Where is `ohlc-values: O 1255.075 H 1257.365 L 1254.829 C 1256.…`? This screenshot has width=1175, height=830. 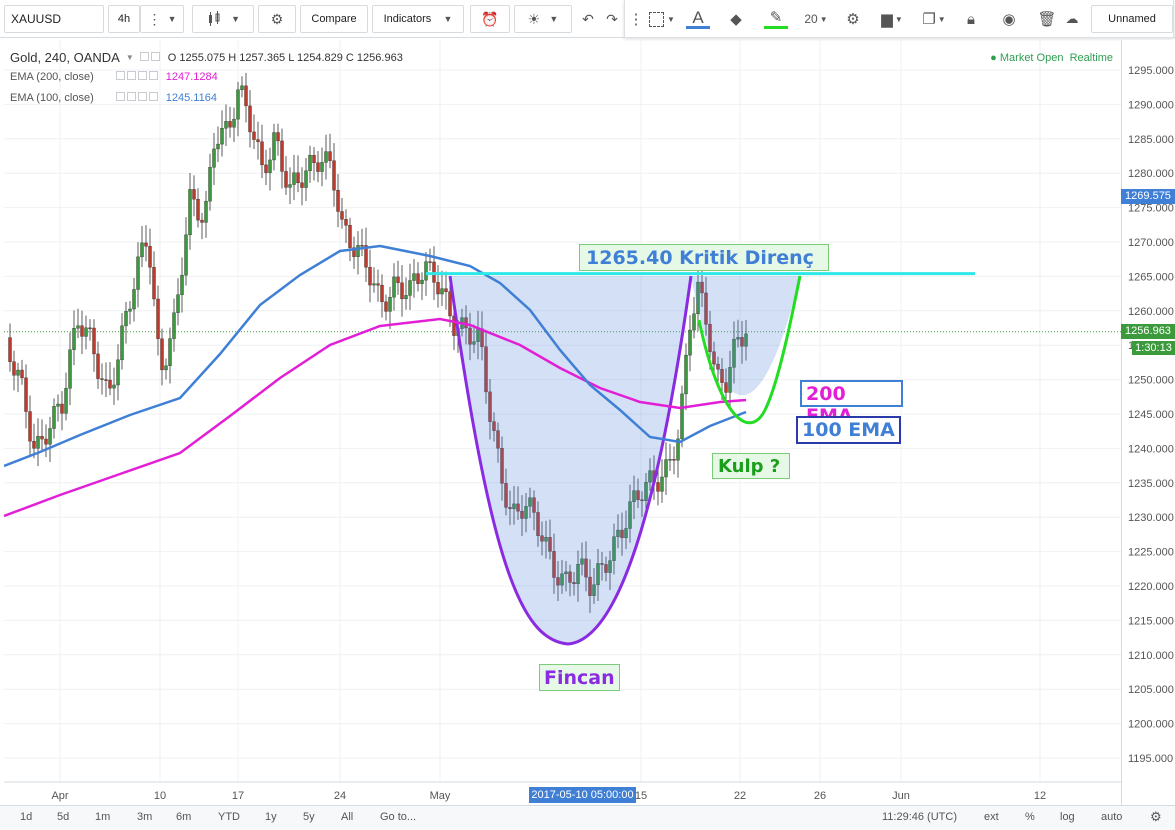 ohlc-values: O 1255.075 H 1257.365 L 1254.829 C 1256.… is located at coordinates (285, 57).